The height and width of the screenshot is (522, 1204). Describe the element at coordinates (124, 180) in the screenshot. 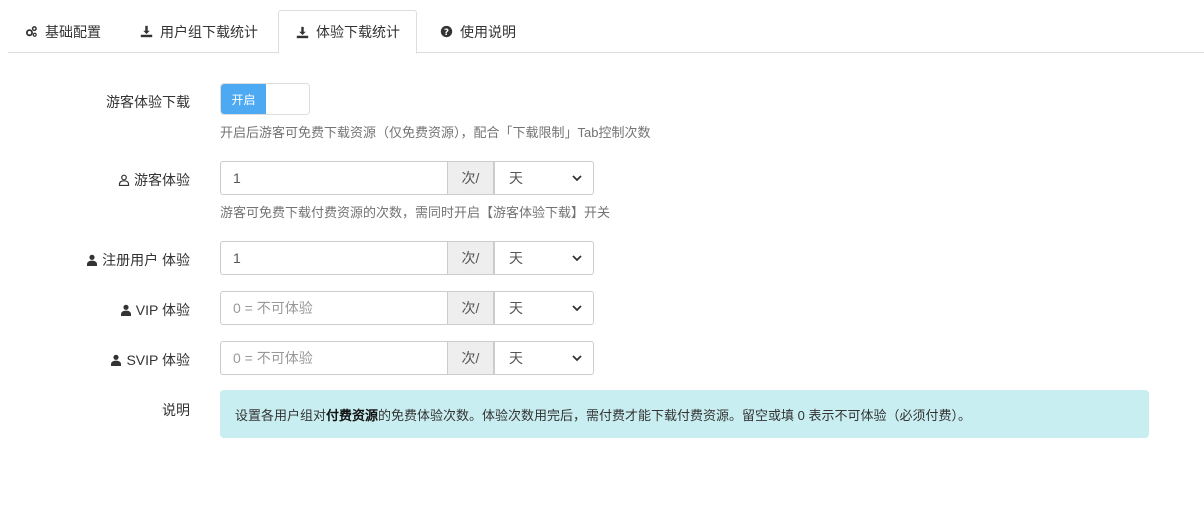

I see `user-outline-icon` at that location.